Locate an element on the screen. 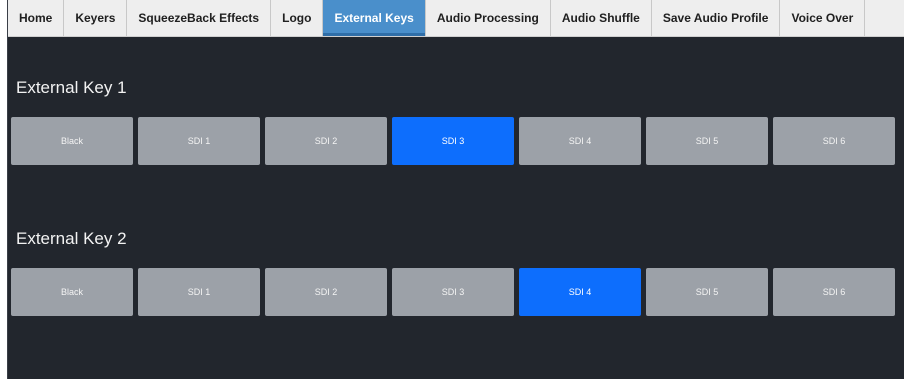 This screenshot has height=379, width=904. key2-source-sdi2-button: SDI 2 is located at coordinates (326, 292).